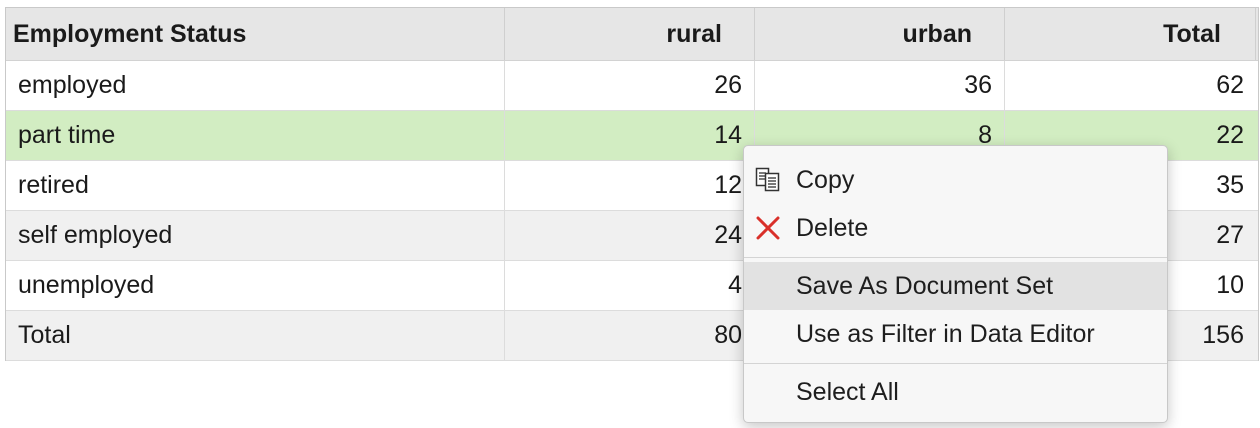  Describe the element at coordinates (255, 185) in the screenshot. I see `row-label: retired` at that location.